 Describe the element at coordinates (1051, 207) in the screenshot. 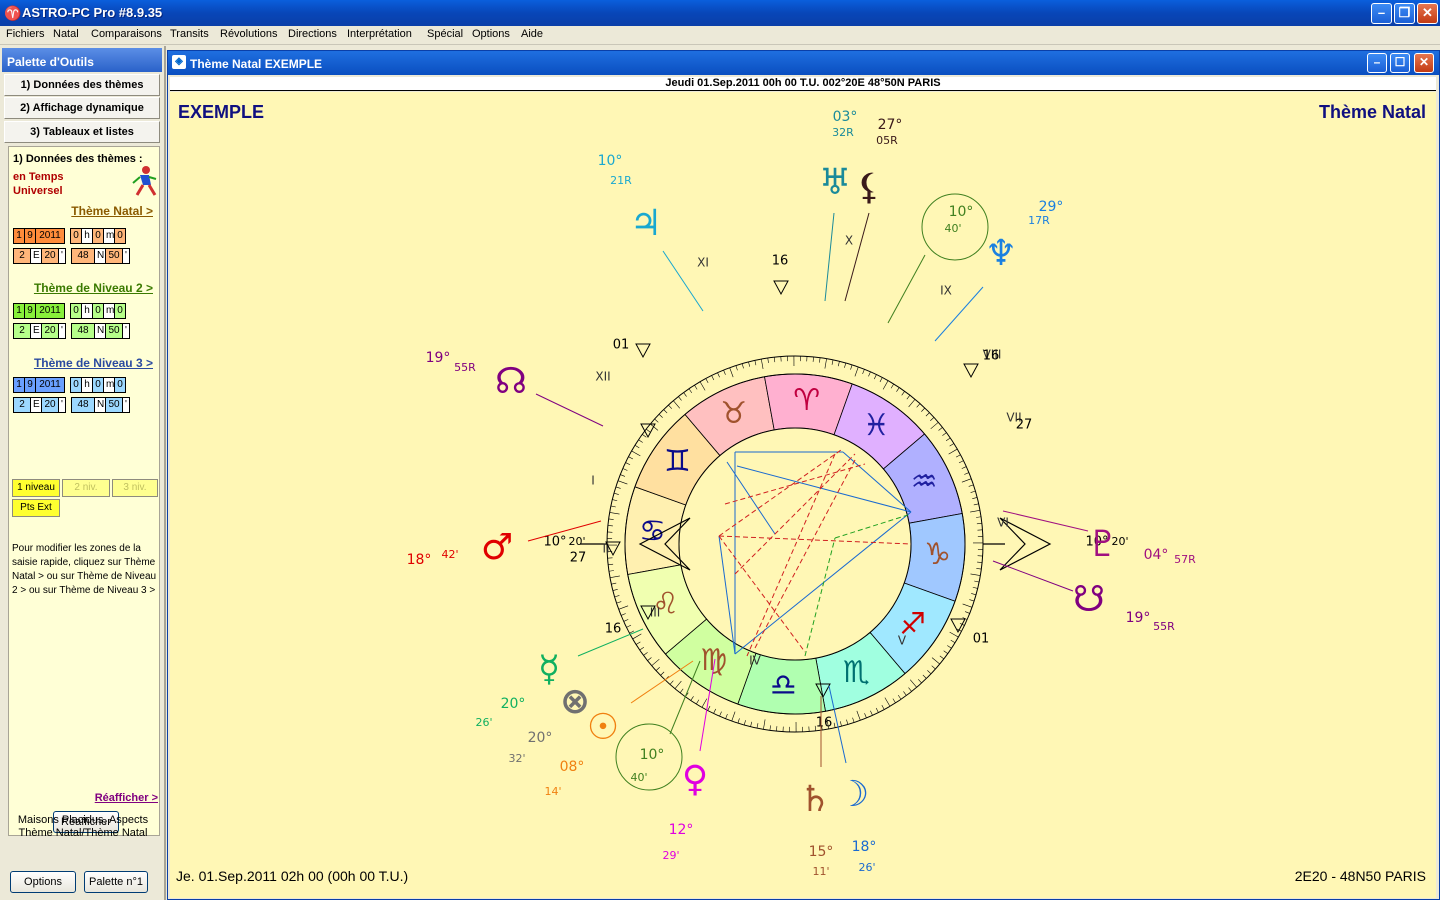

I see `planet-degree: 29°` at that location.